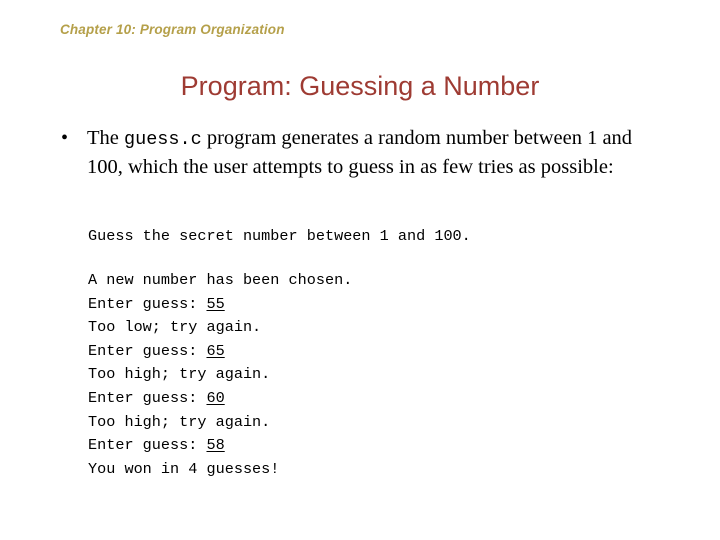 The height and width of the screenshot is (540, 720). I want to click on terminal-line: Enter guess: 60, so click(220, 399).